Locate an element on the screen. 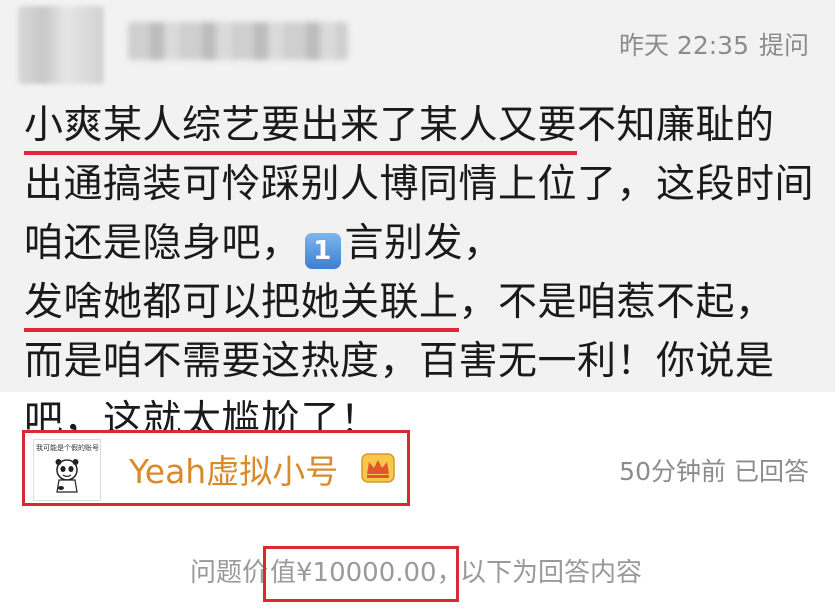 This screenshot has width=835, height=611. answerer-avatar: 我可能是个假的账号 is located at coordinates (67, 470).